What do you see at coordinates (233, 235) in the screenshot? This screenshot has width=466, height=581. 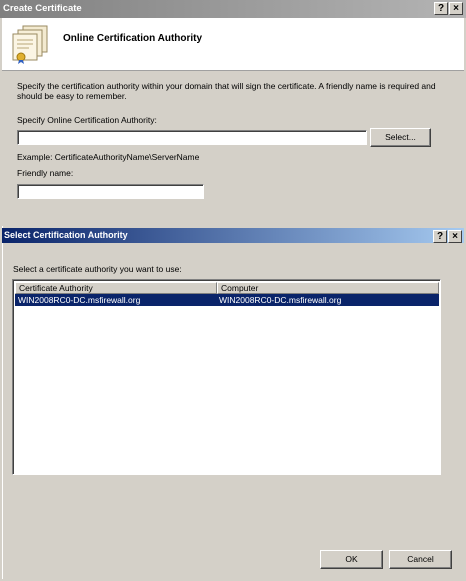 I see `inner-title-bar: Select Certification Authority` at bounding box center [233, 235].